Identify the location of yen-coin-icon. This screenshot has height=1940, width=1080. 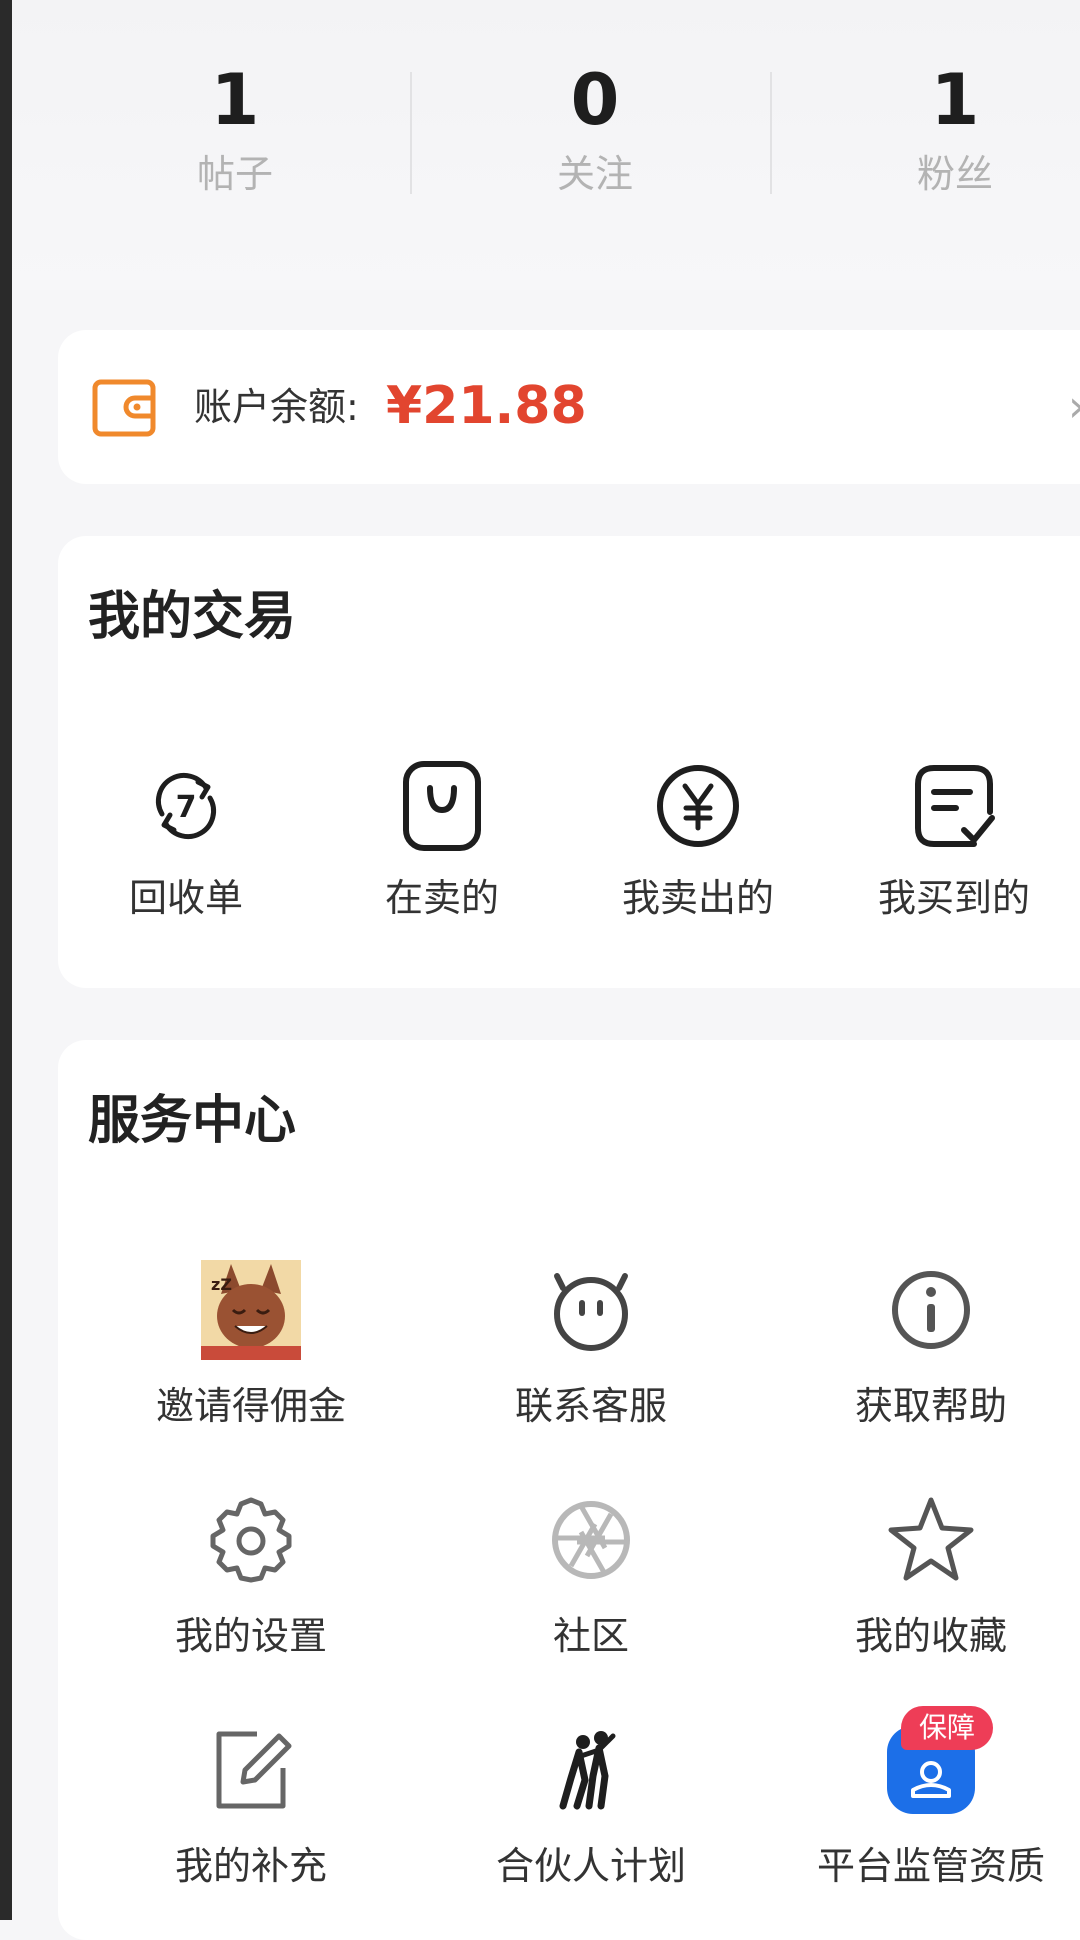
(698, 806).